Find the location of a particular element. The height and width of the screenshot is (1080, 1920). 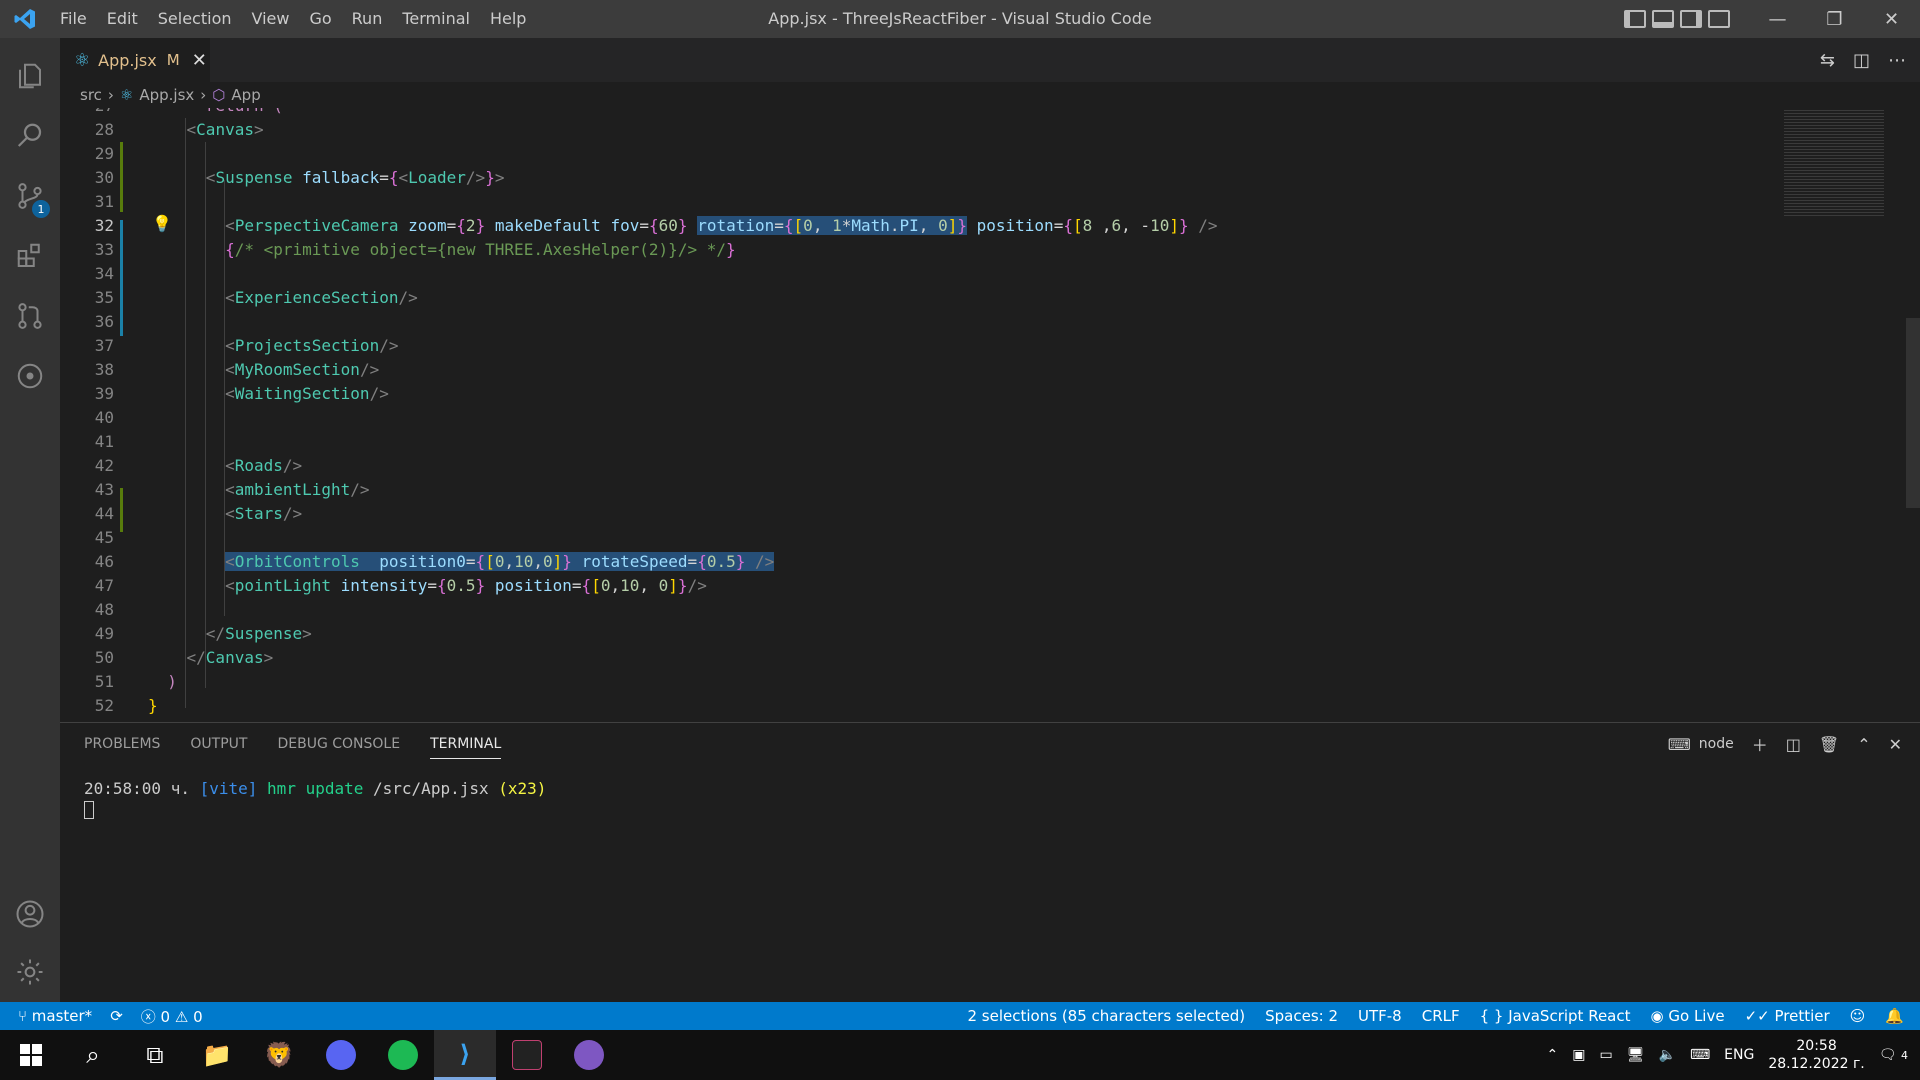

remote-explorer-icon is located at coordinates (30, 376).